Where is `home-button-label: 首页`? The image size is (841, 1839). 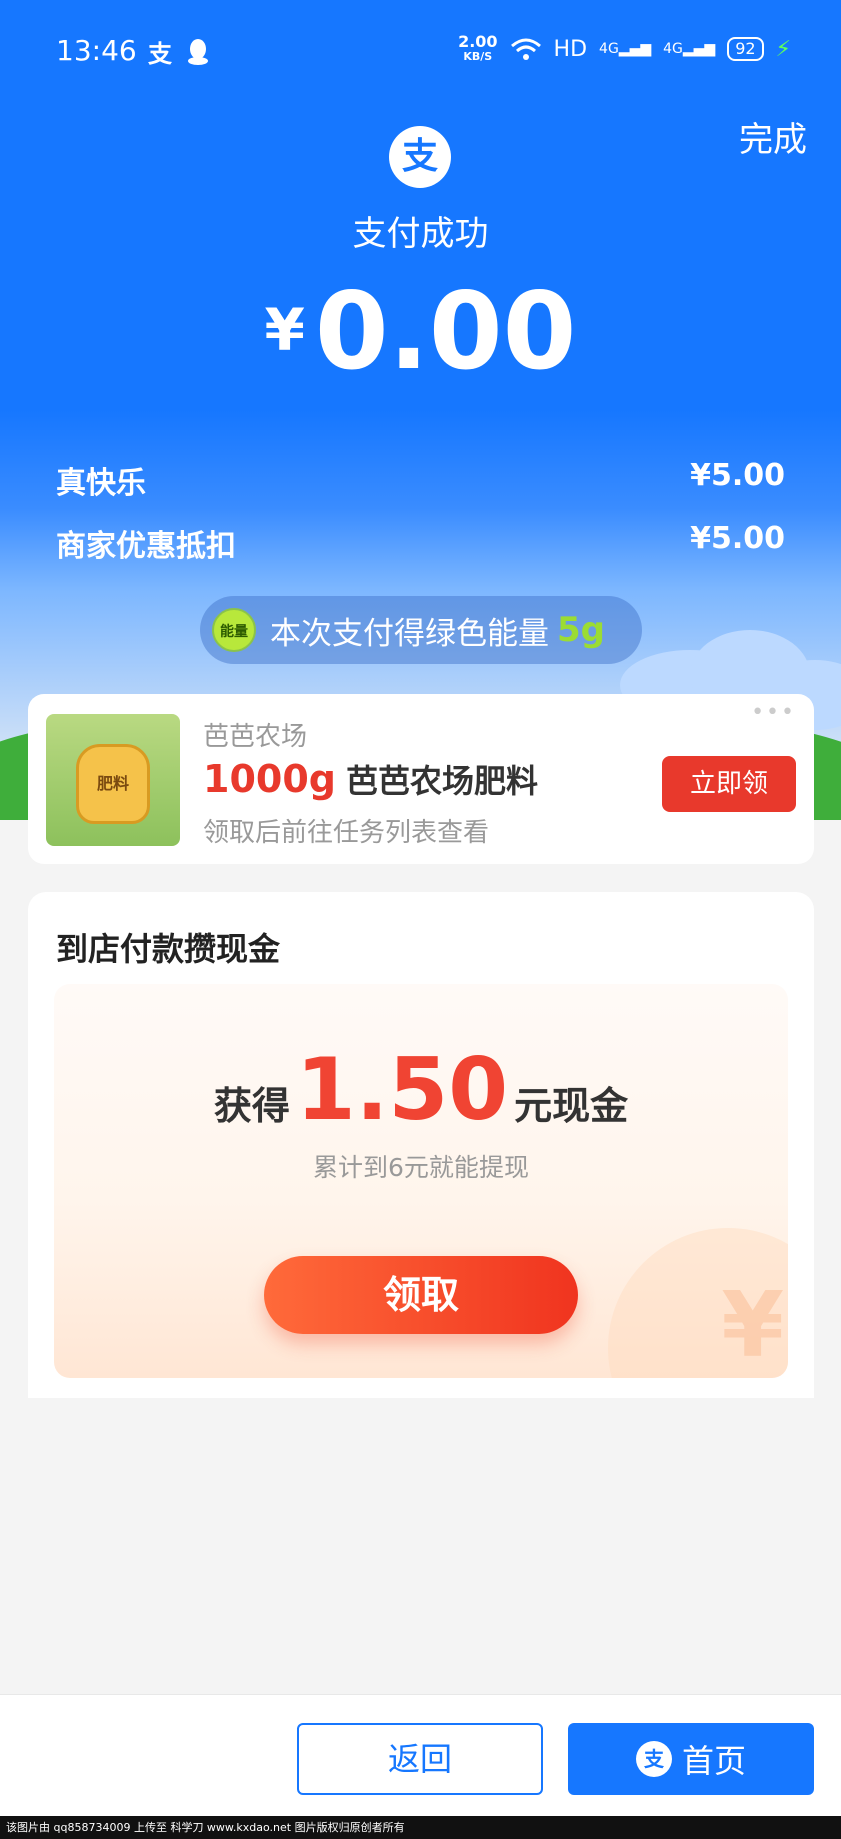
home-button-label: 首页 is located at coordinates (713, 1761).